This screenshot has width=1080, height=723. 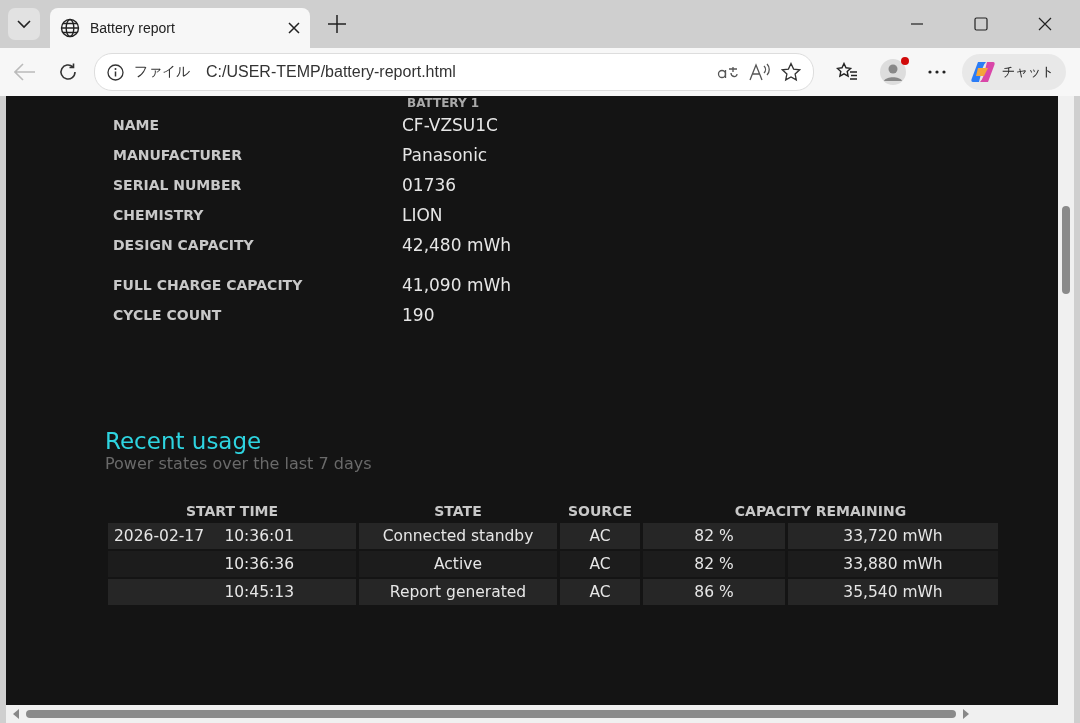 What do you see at coordinates (457, 285) in the screenshot?
I see `field-value: 41,090 mWh` at bounding box center [457, 285].